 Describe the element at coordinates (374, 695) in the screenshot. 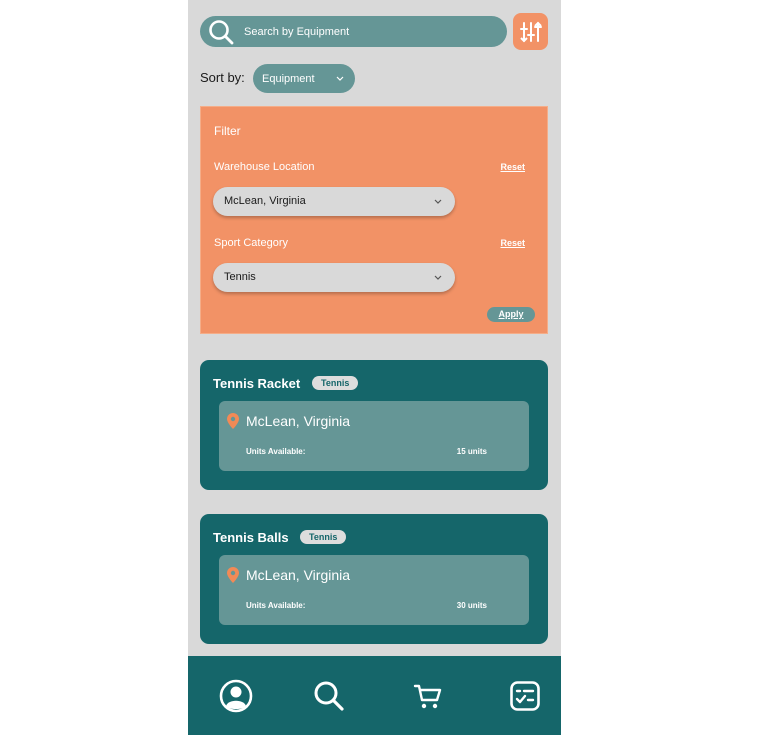

I see `bottom-nav` at that location.